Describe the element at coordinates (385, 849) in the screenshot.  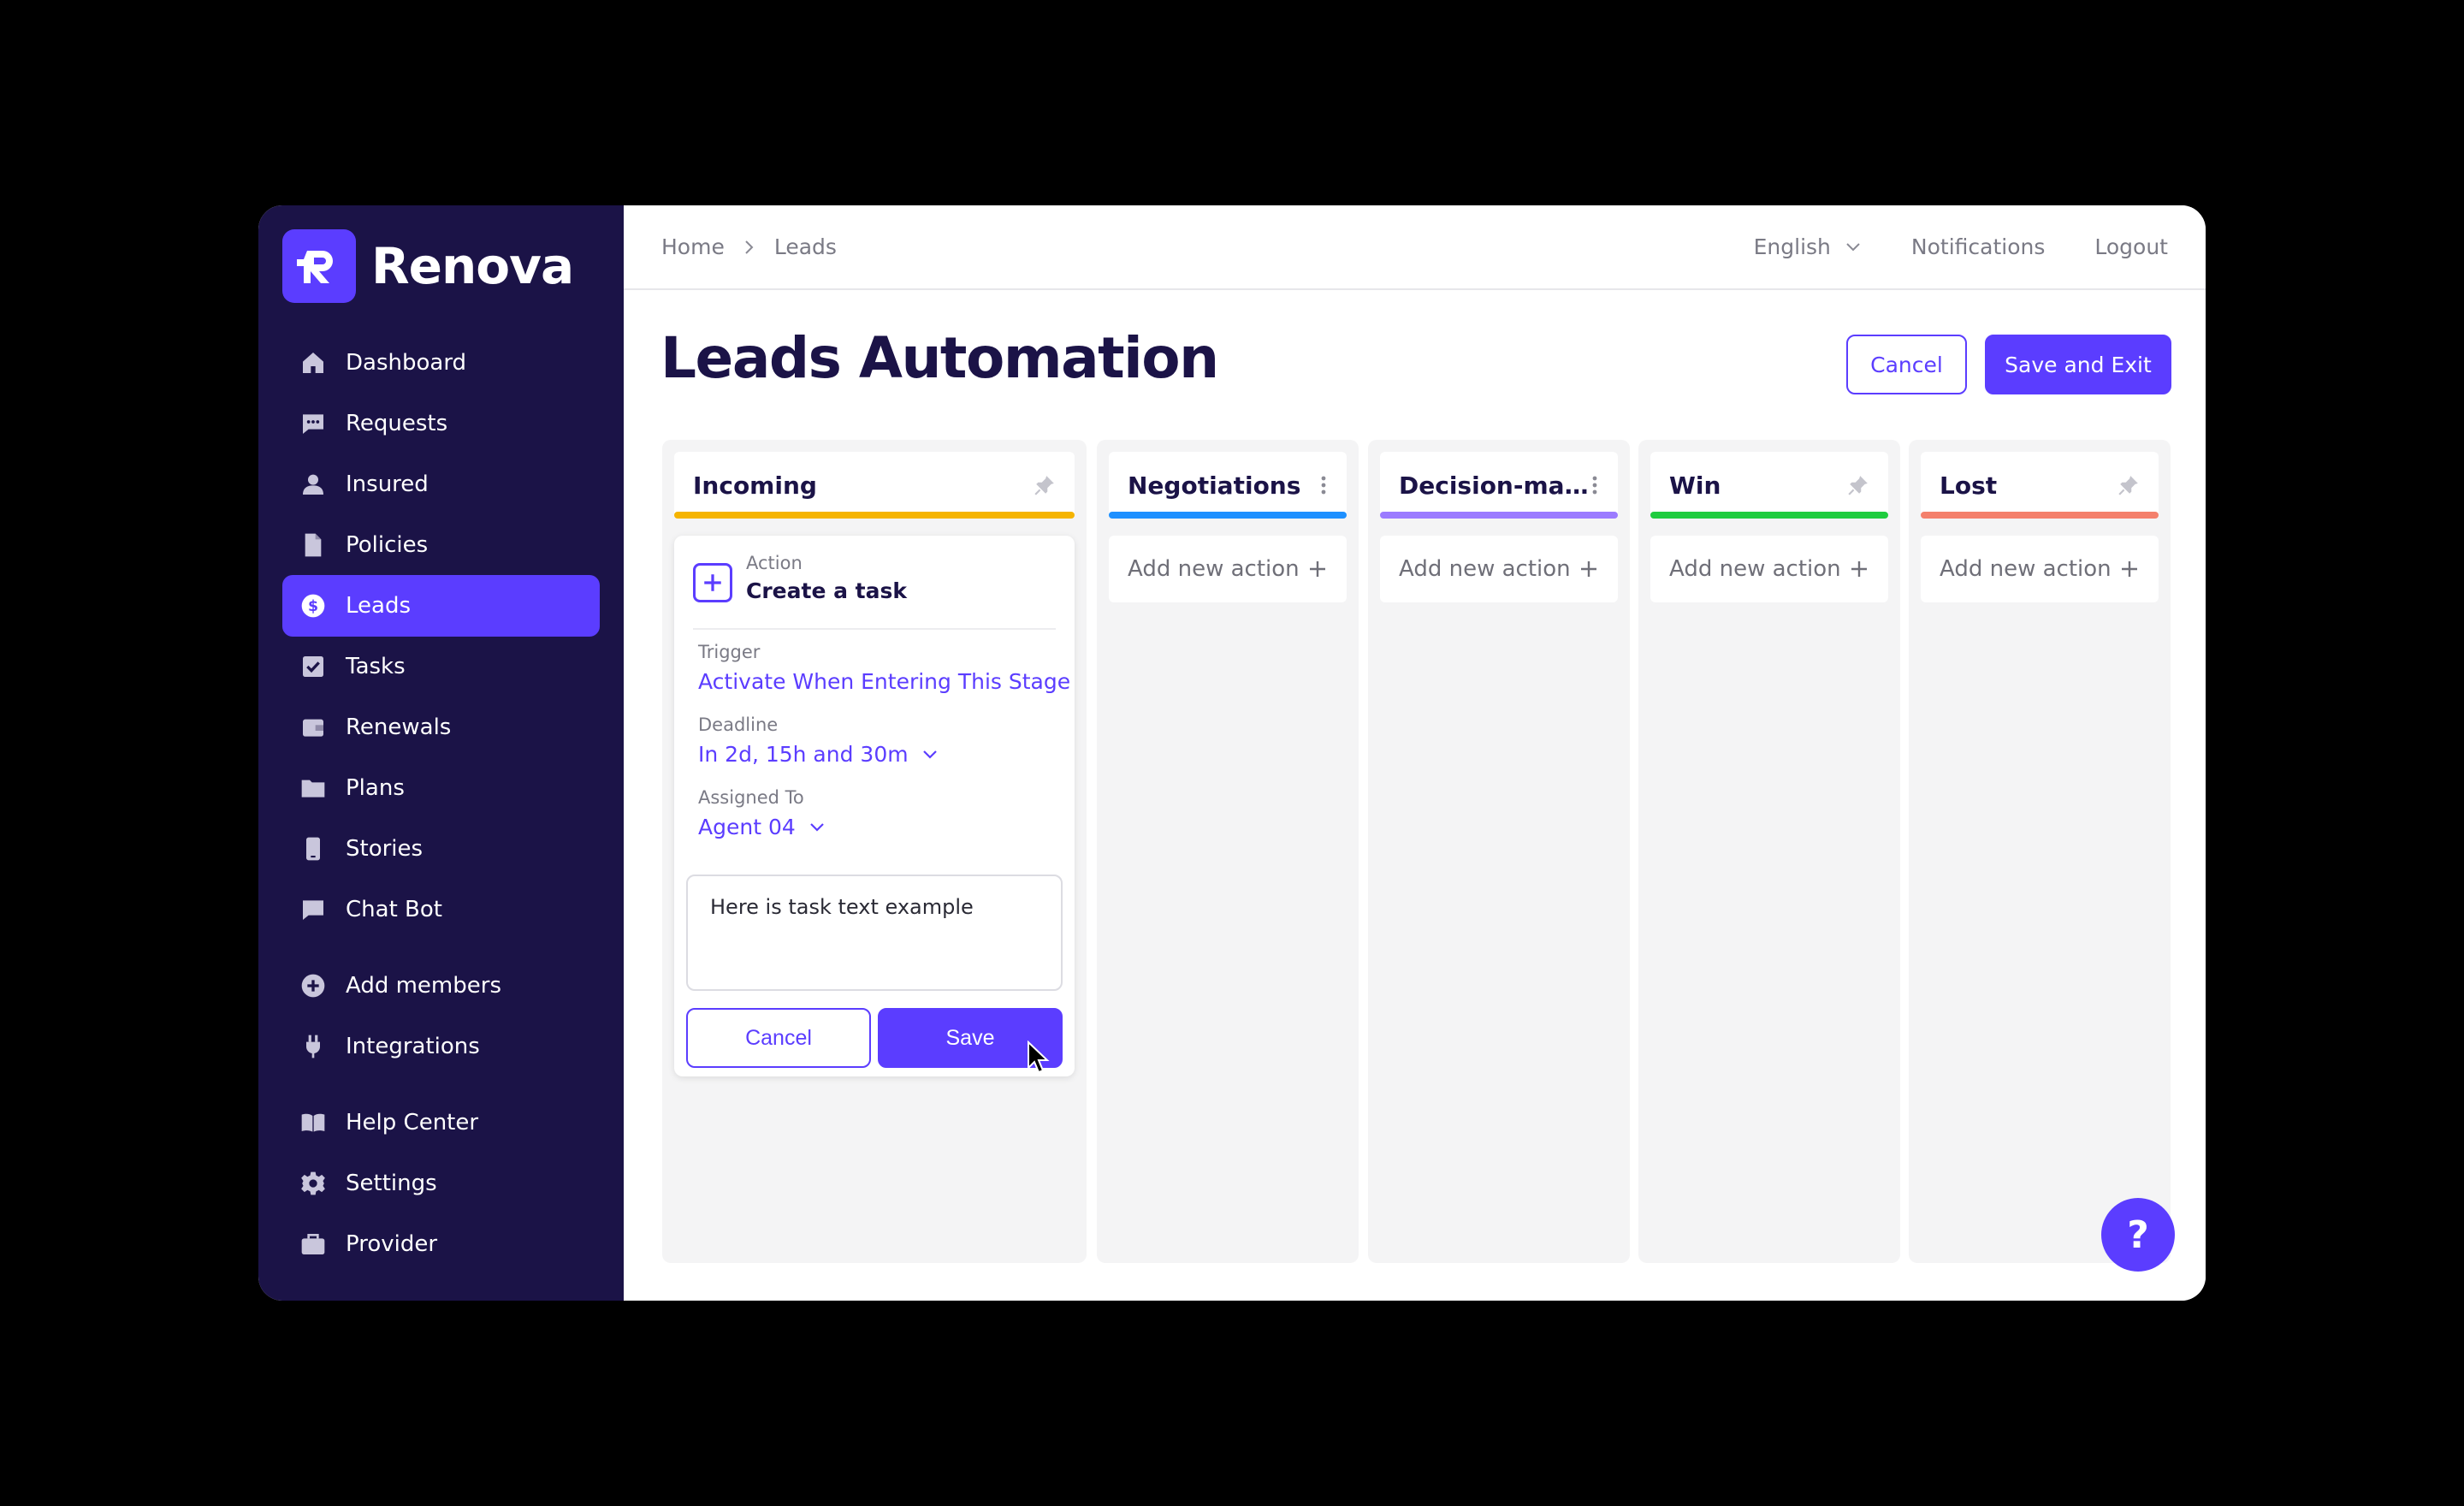
I see `sidebar-item-label: Stories` at that location.